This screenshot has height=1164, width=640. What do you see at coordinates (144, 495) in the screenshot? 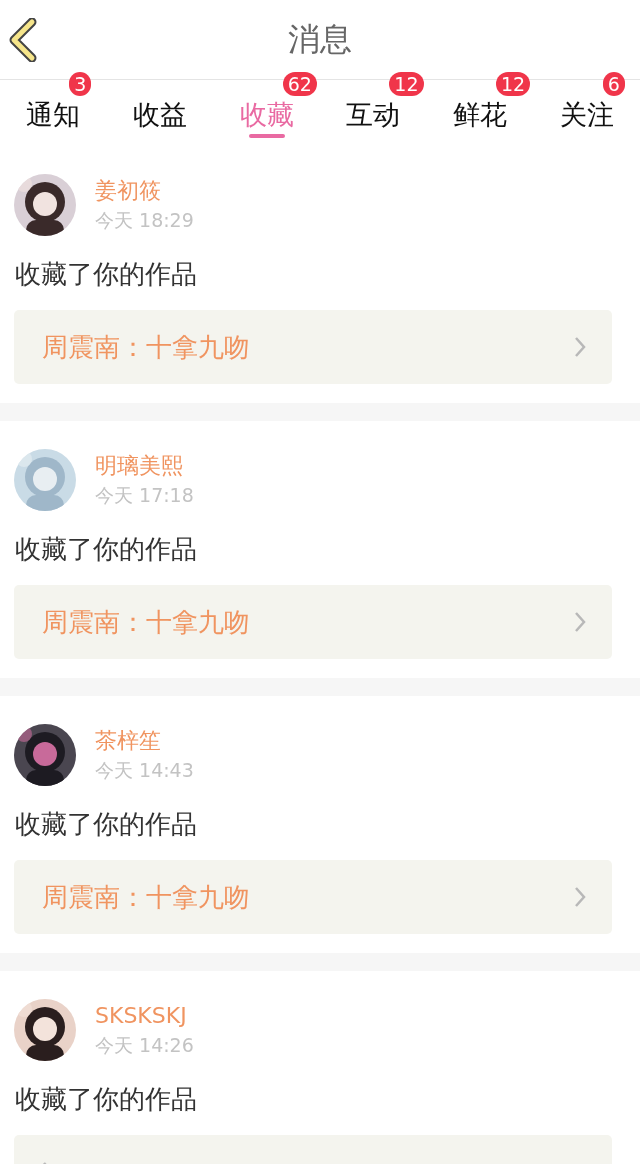
I see `timestamp: 今天 17:18` at bounding box center [144, 495].